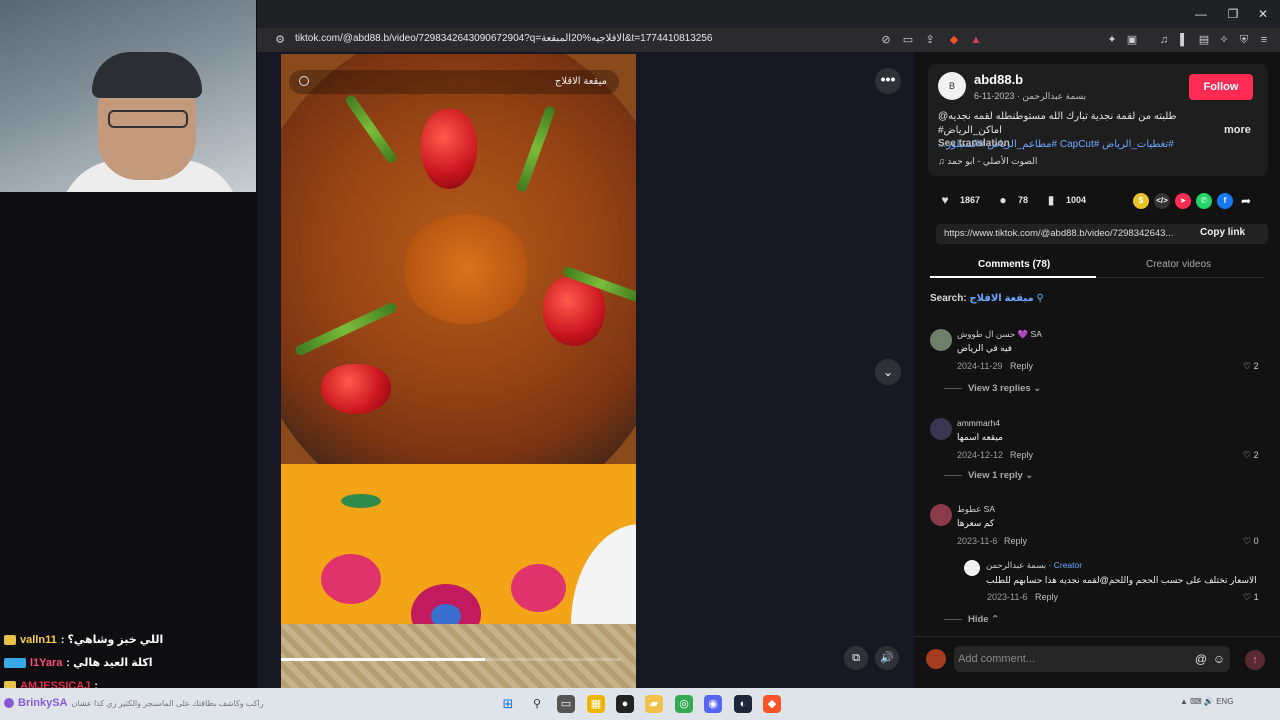 This screenshot has height=720, width=1280. I want to click on vpn-icon: ⛨, so click(1244, 40).